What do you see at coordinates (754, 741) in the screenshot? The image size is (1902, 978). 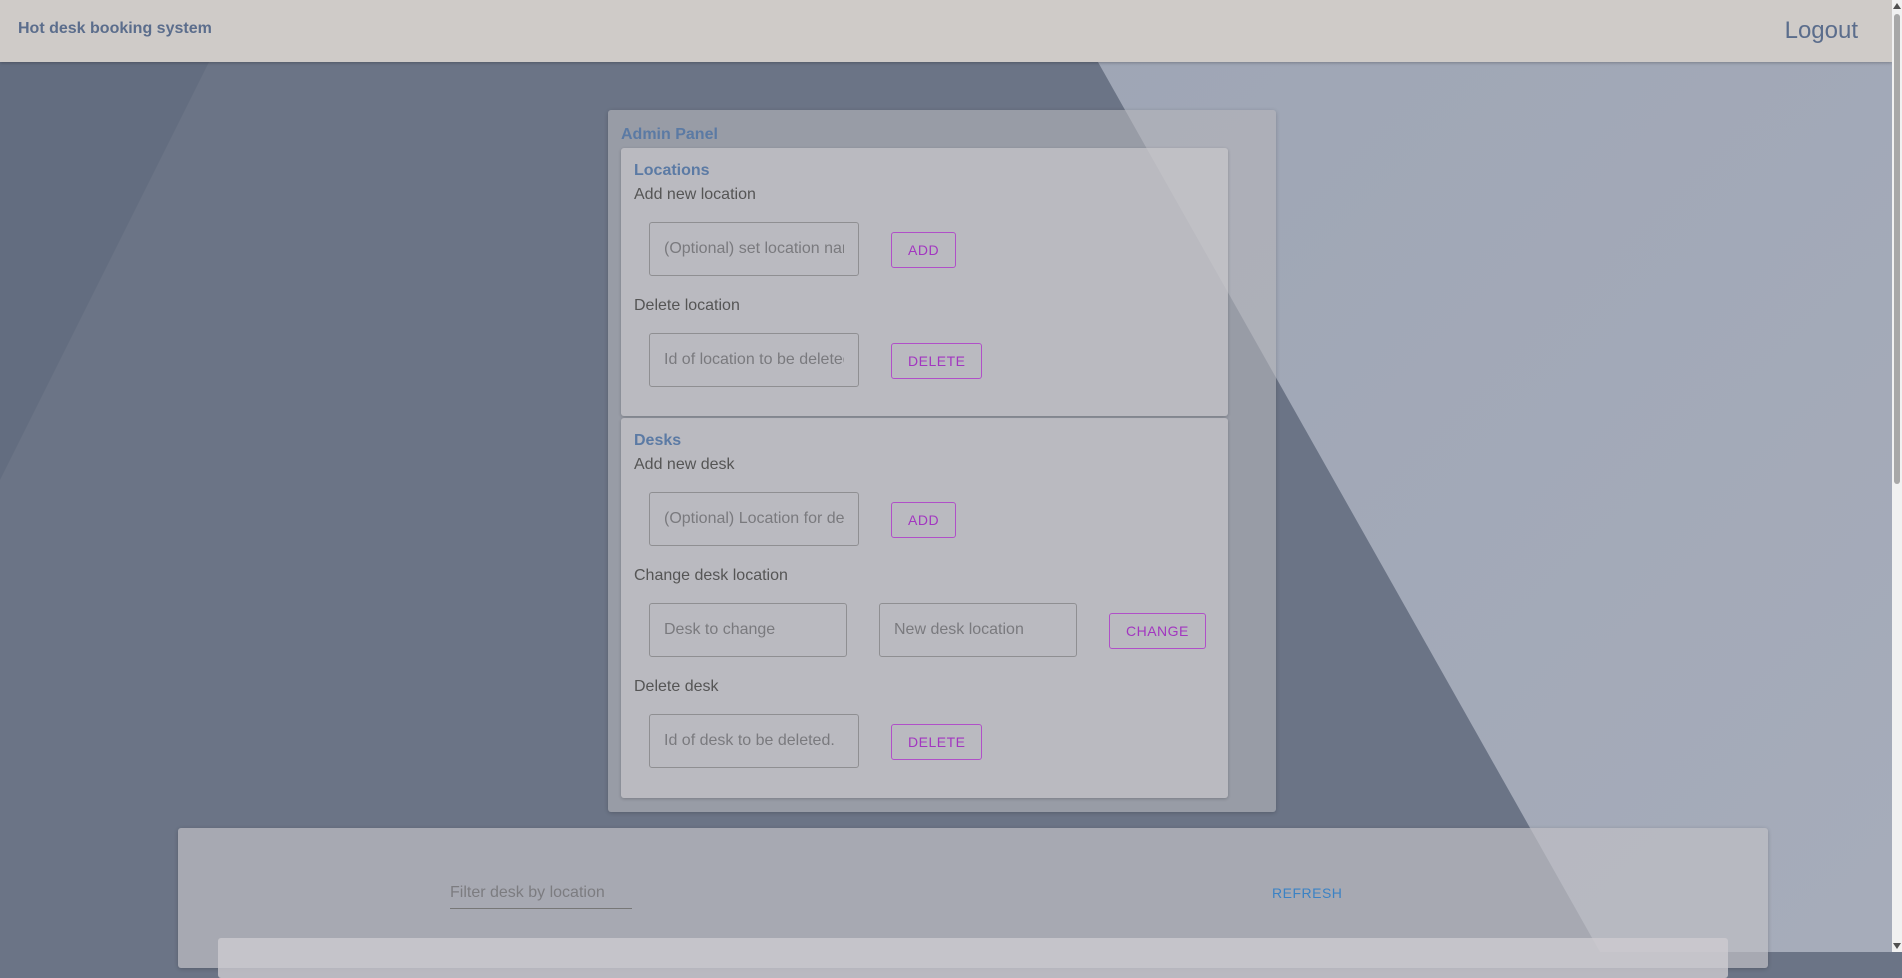 I see `delete-desk-input` at bounding box center [754, 741].